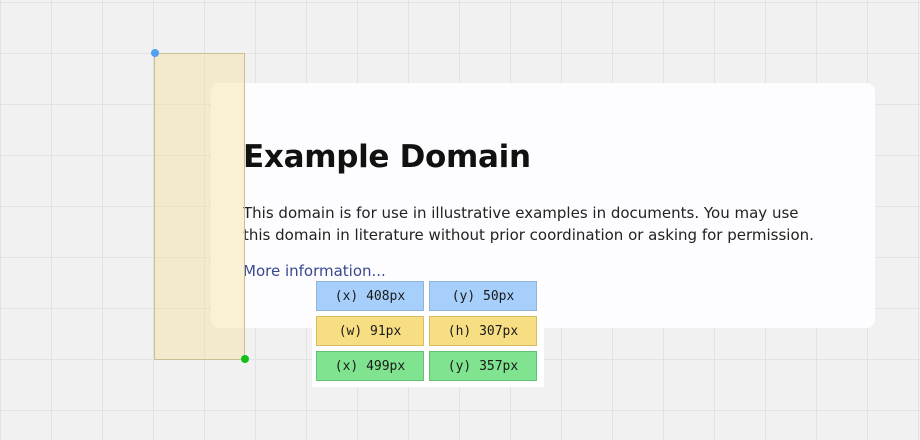 The height and width of the screenshot is (440, 920). I want to click on width-readout: (w) 91px, so click(370, 331).